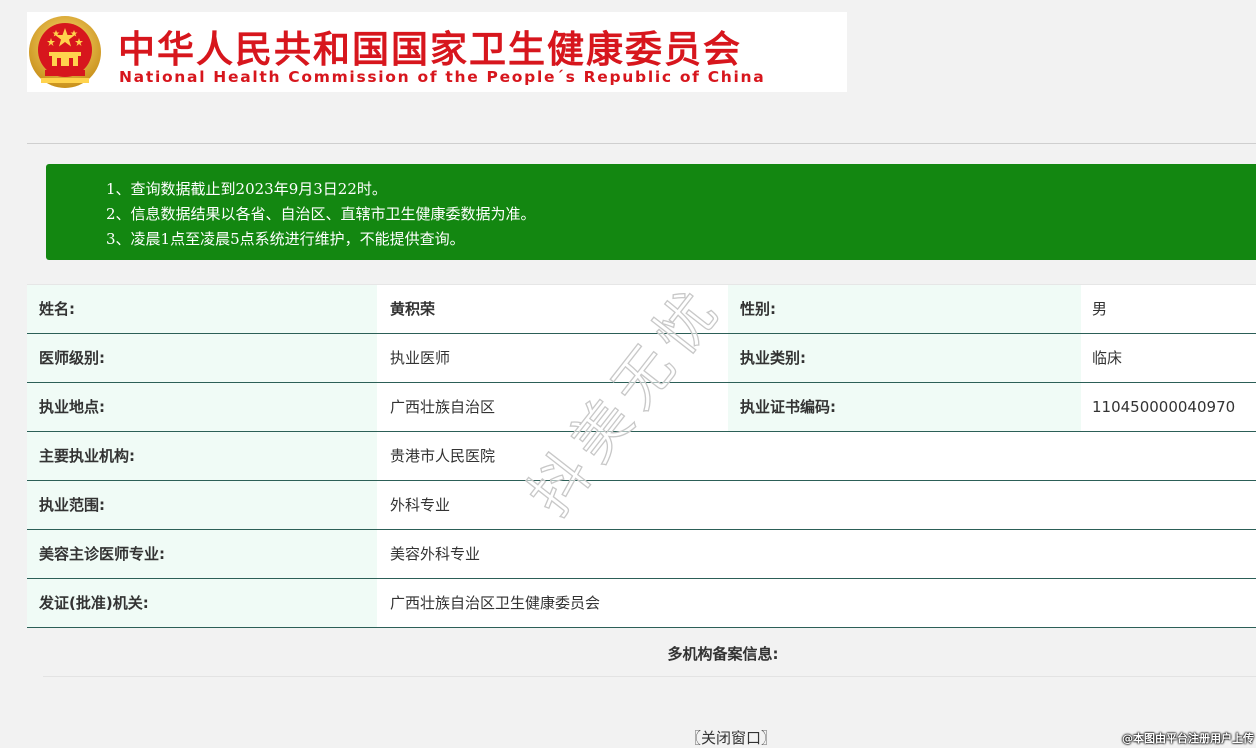 This screenshot has height=748, width=1256. I want to click on header-divider, so click(641, 143).